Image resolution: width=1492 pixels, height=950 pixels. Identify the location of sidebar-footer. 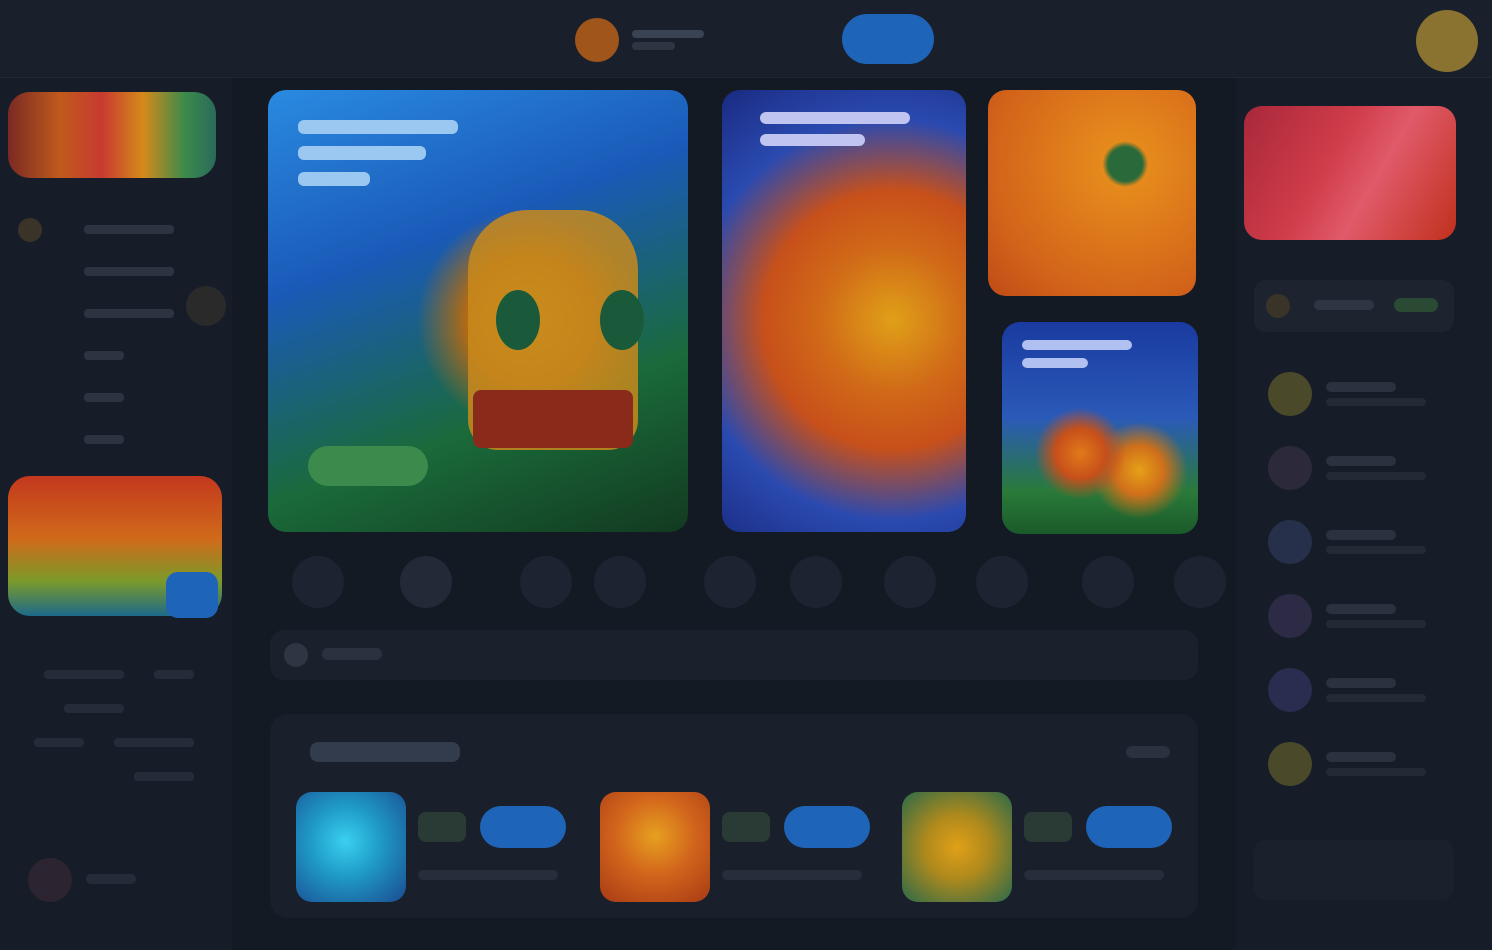
(1354, 870).